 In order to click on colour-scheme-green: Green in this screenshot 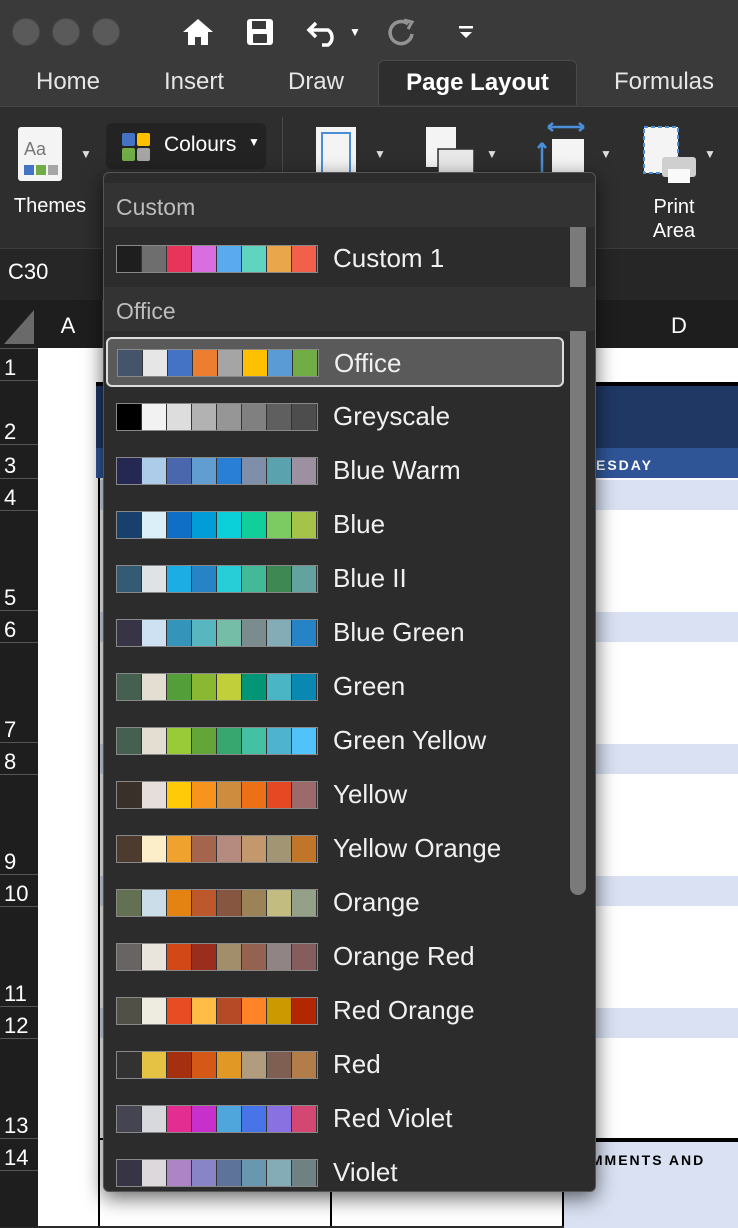, I will do `click(334, 686)`.